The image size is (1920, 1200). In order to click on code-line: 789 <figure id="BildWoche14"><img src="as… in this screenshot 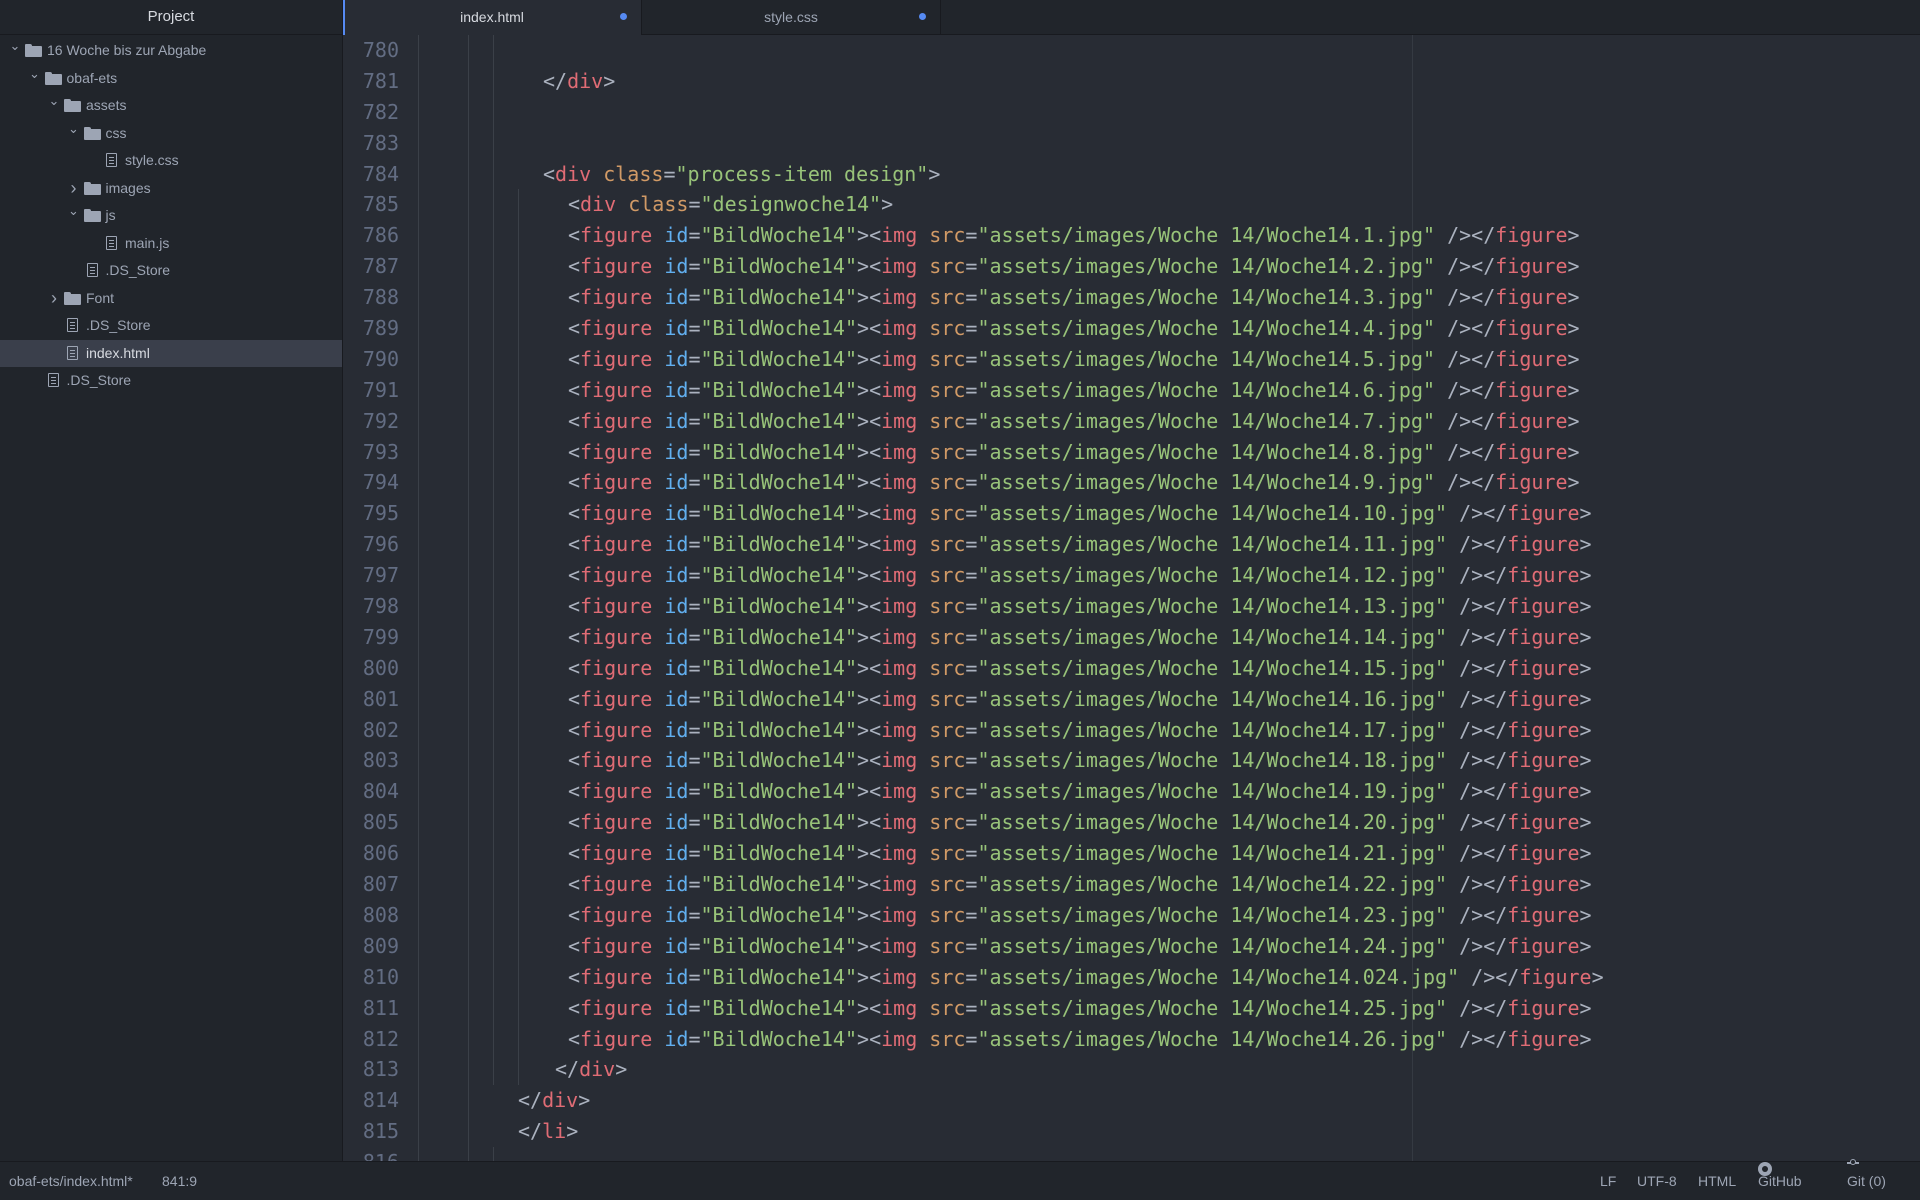, I will do `click(1131, 328)`.